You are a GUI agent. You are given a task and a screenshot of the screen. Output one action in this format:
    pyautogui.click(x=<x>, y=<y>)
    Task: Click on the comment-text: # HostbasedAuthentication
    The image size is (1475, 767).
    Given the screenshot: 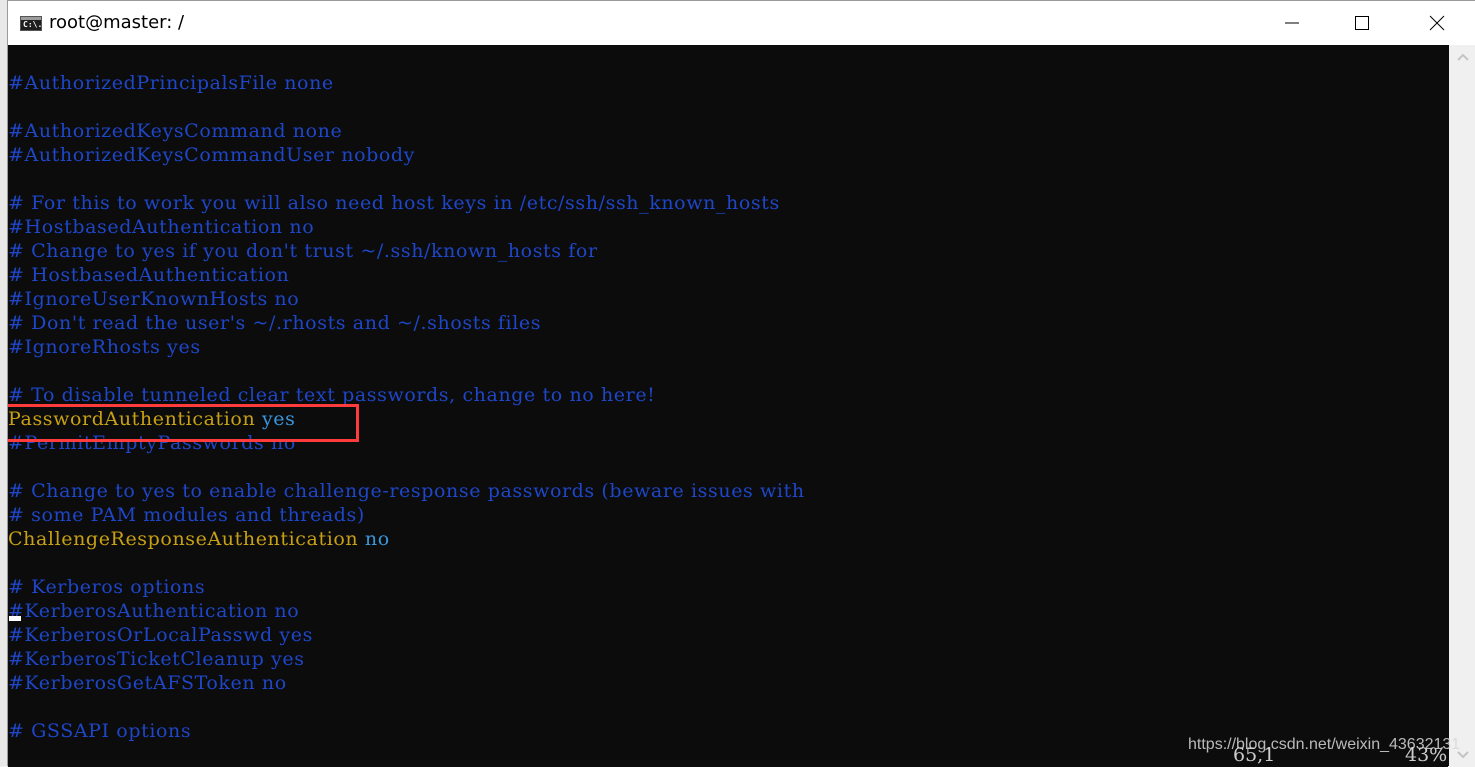 What is the action you would take?
    pyautogui.click(x=149, y=275)
    